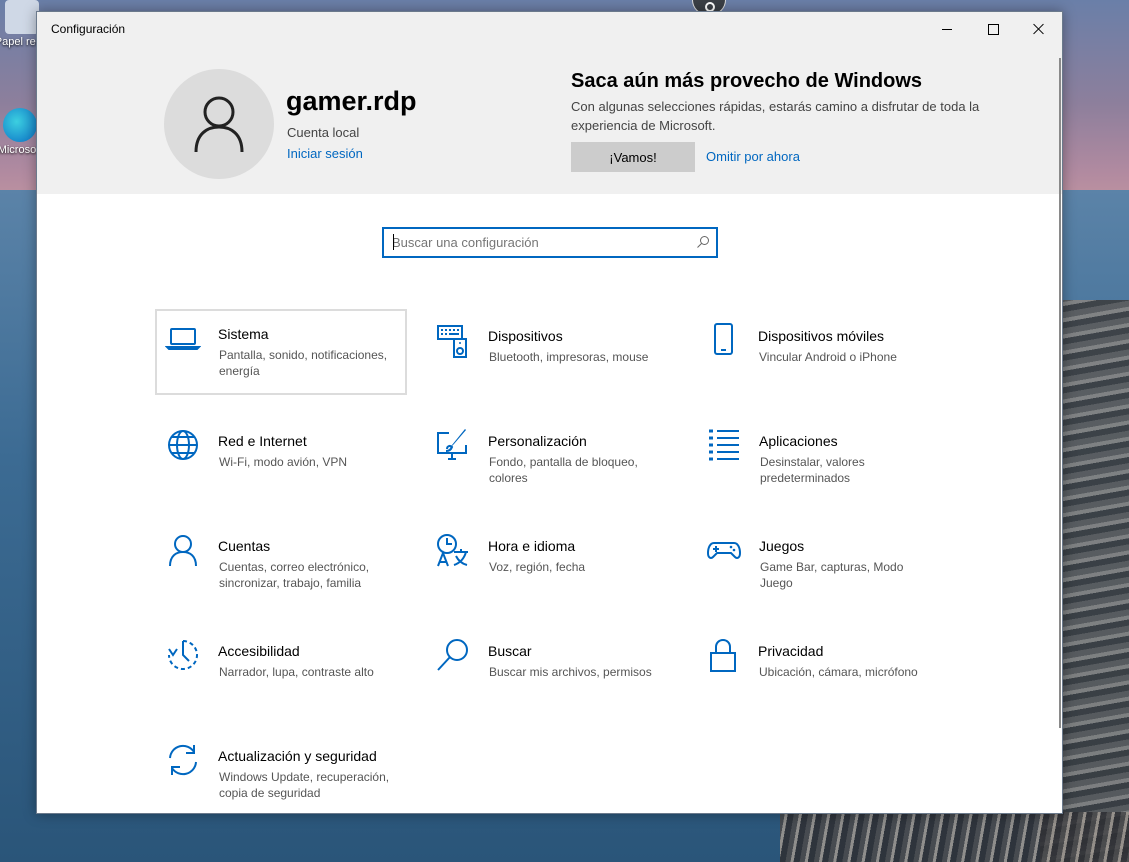  What do you see at coordinates (88, 29) in the screenshot?
I see `window-title: Configuración` at bounding box center [88, 29].